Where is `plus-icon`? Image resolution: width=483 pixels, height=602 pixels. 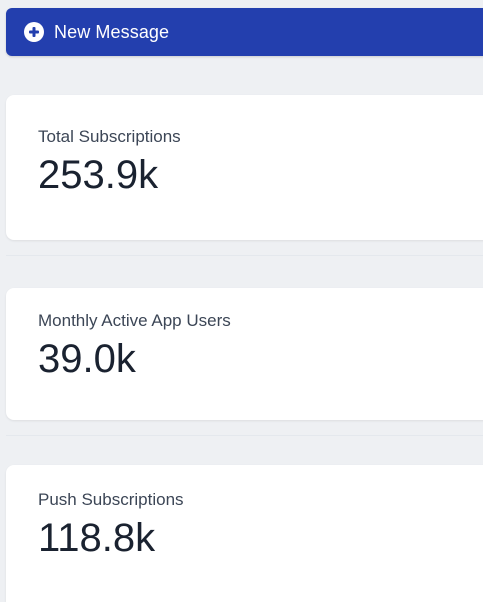
plus-icon is located at coordinates (34, 32).